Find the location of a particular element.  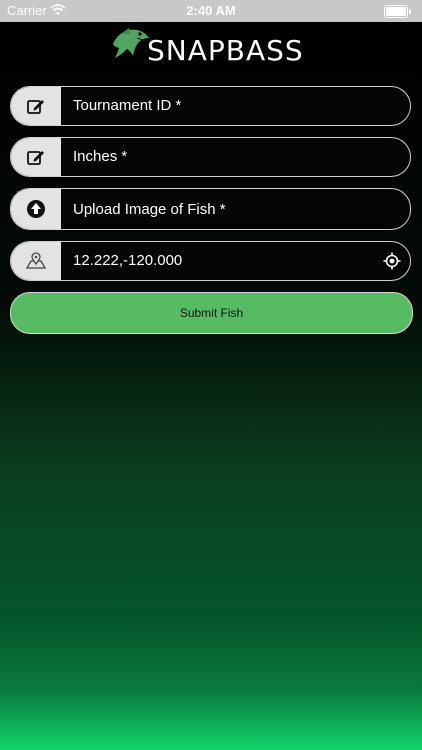

upload-image-button: Upload Image of Fish * is located at coordinates (210, 209).